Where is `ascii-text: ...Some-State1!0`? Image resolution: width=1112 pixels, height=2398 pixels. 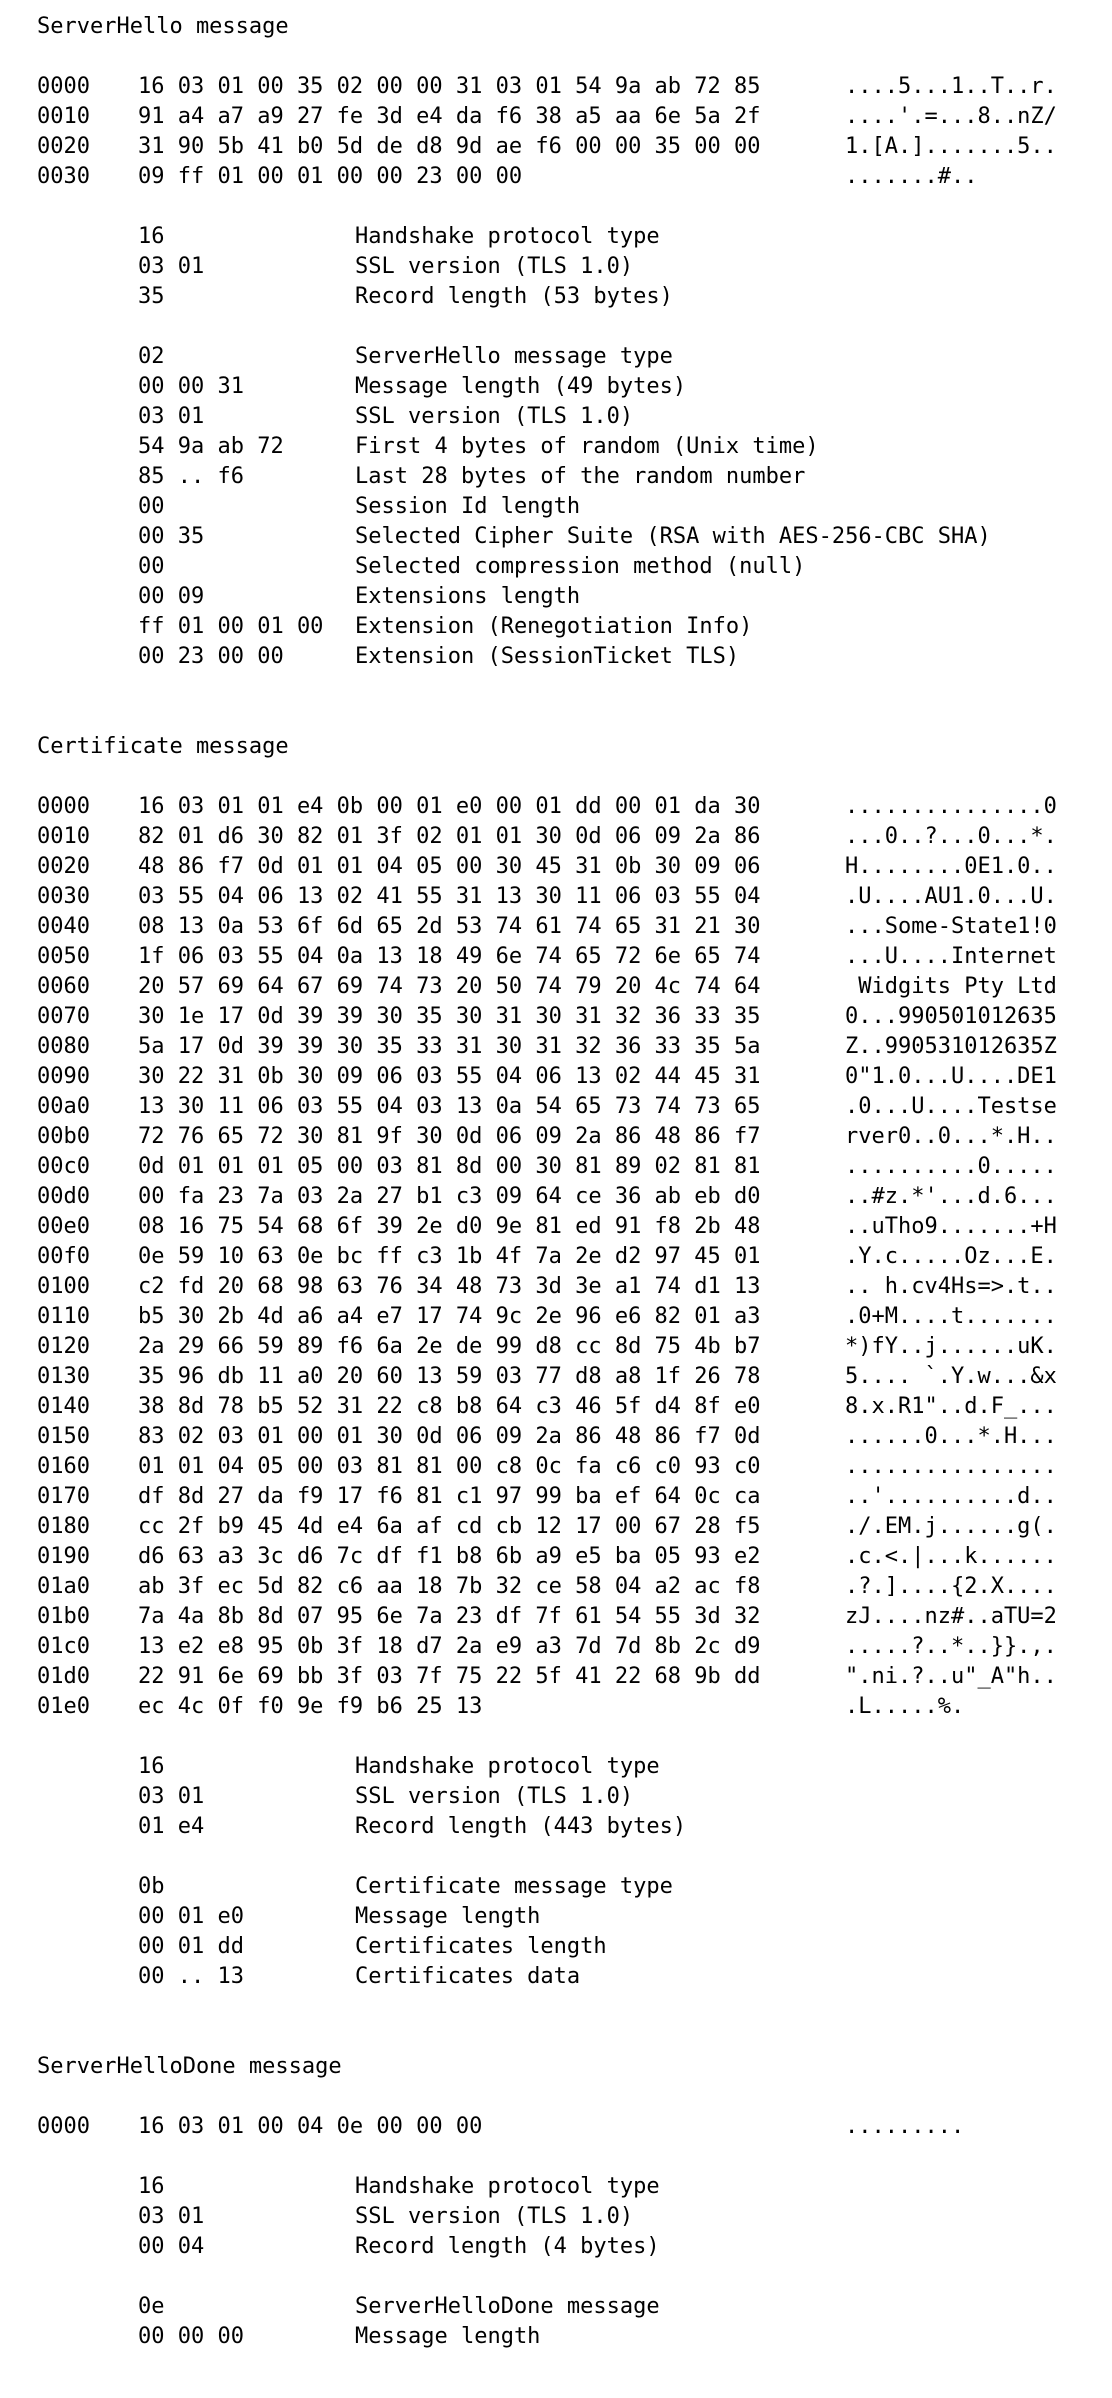
ascii-text: ...Some-State1!0 is located at coordinates (951, 926).